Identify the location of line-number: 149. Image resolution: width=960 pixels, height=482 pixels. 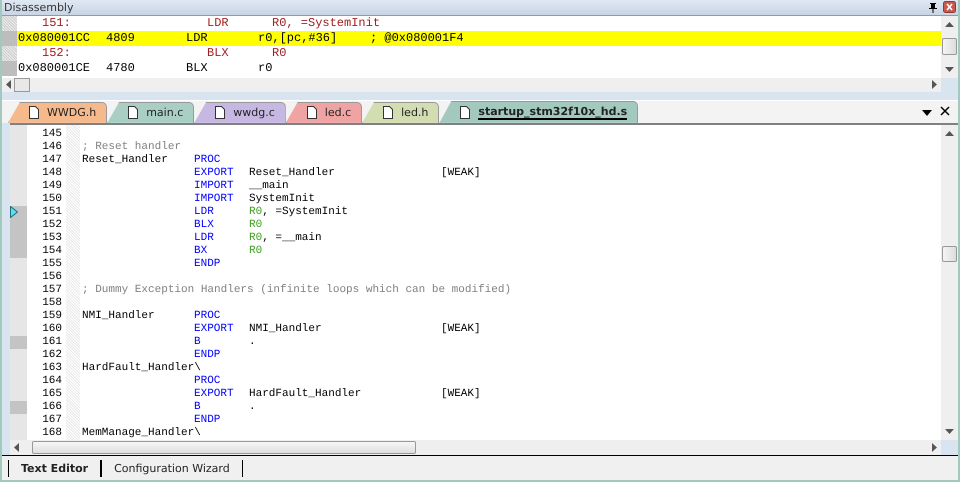
(51, 186).